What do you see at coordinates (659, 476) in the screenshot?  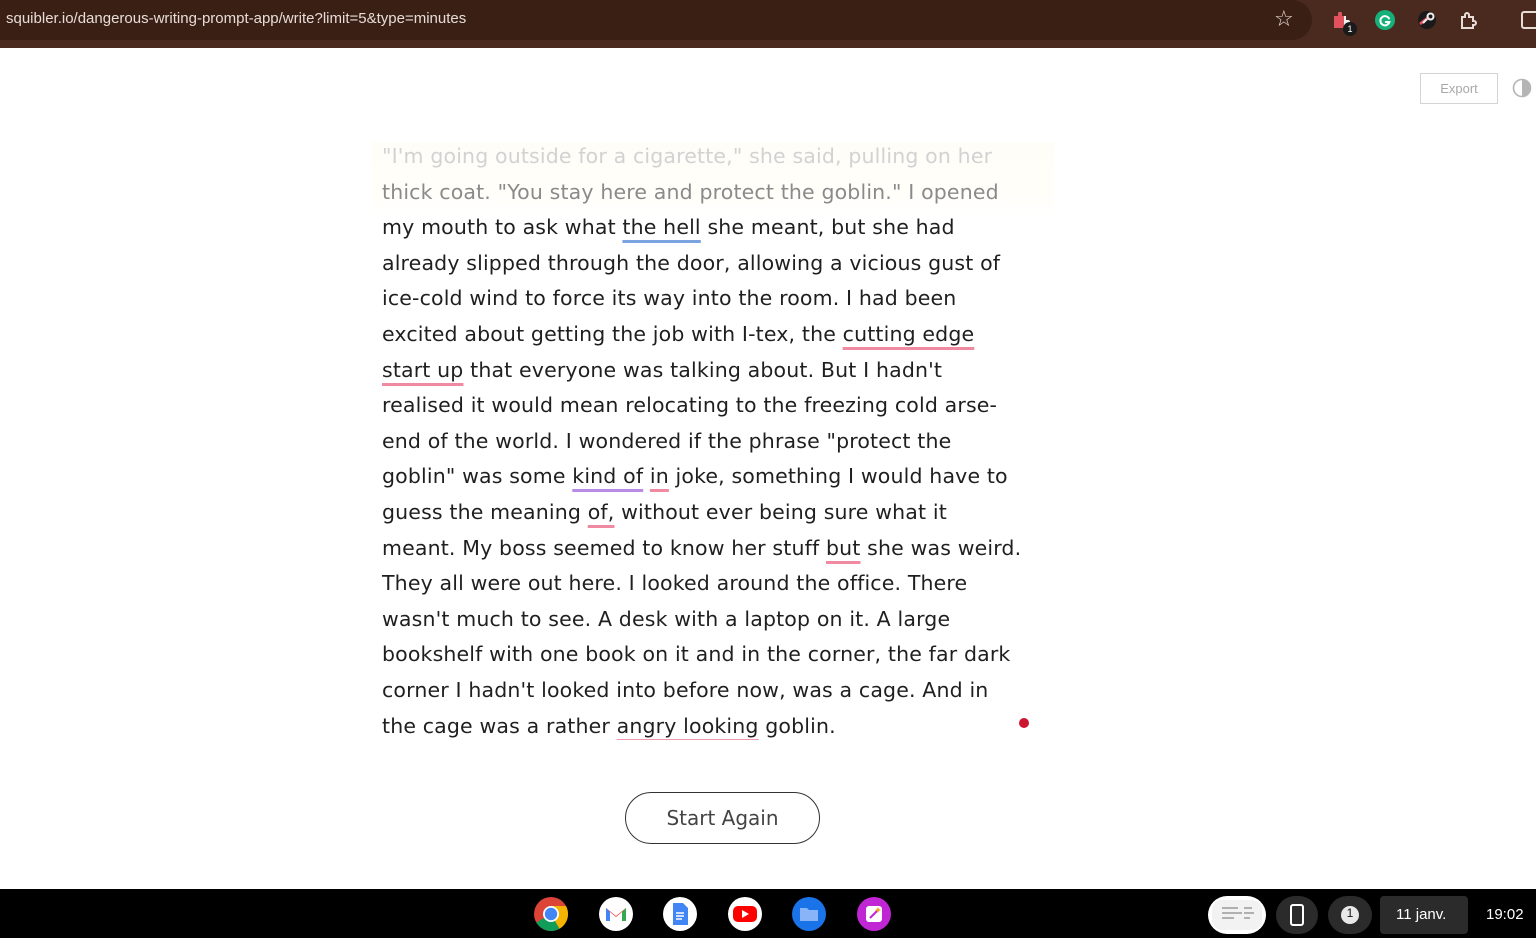 I see `grammar-suggestion: in` at bounding box center [659, 476].